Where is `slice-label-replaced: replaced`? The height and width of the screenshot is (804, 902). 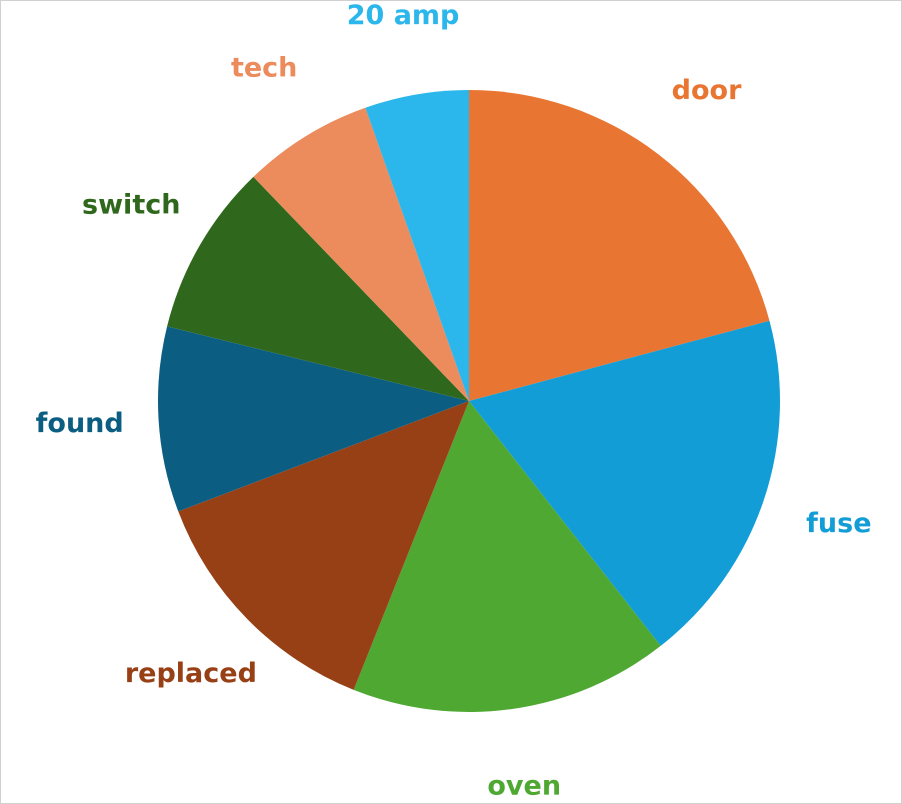 slice-label-replaced: replaced is located at coordinates (191, 673).